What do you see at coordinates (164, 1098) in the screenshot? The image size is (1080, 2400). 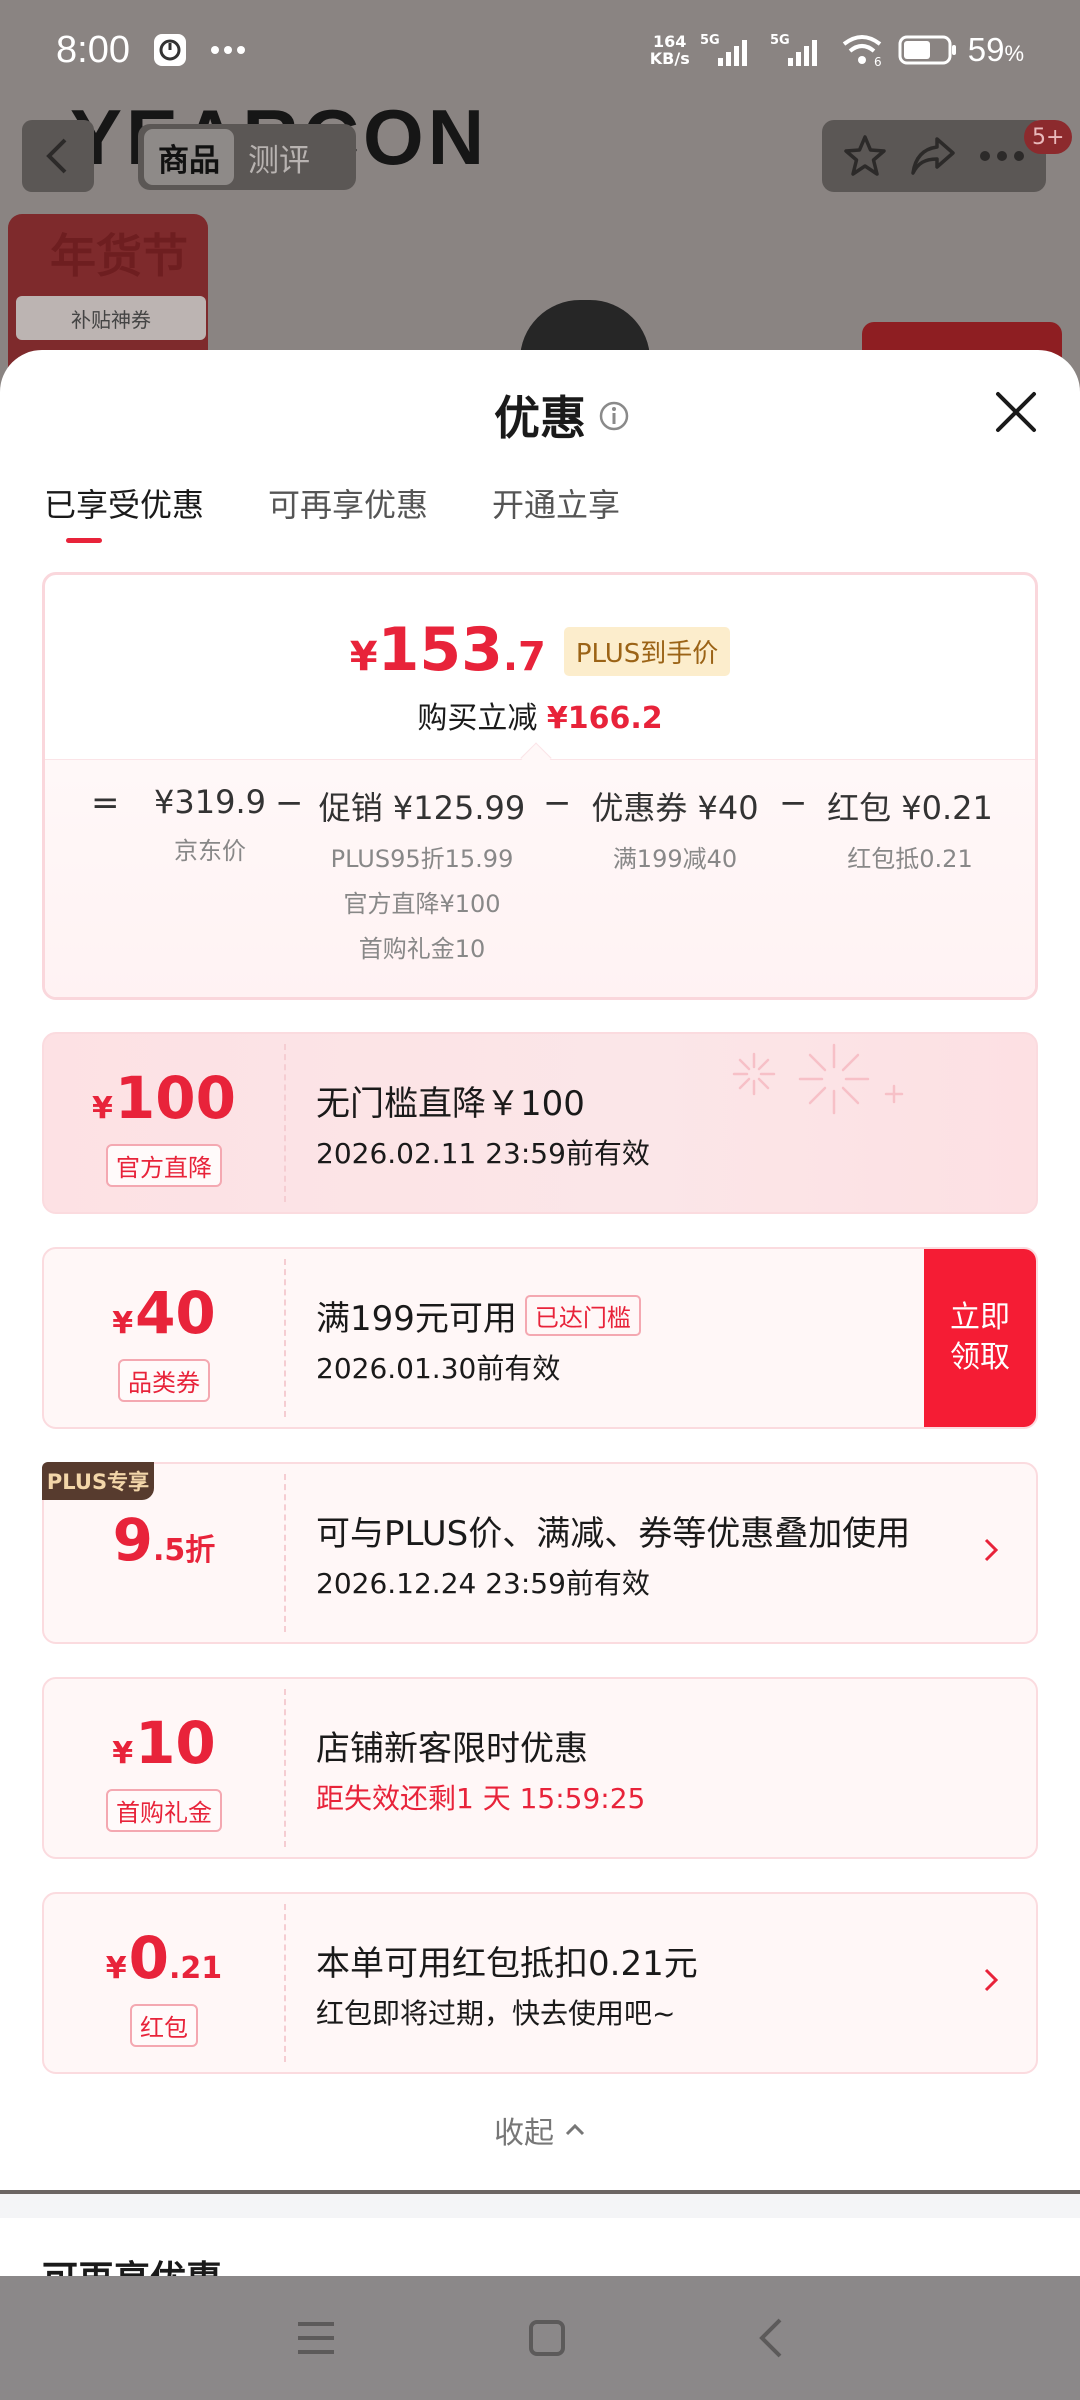 I see `coupon-amount: ¥100` at bounding box center [164, 1098].